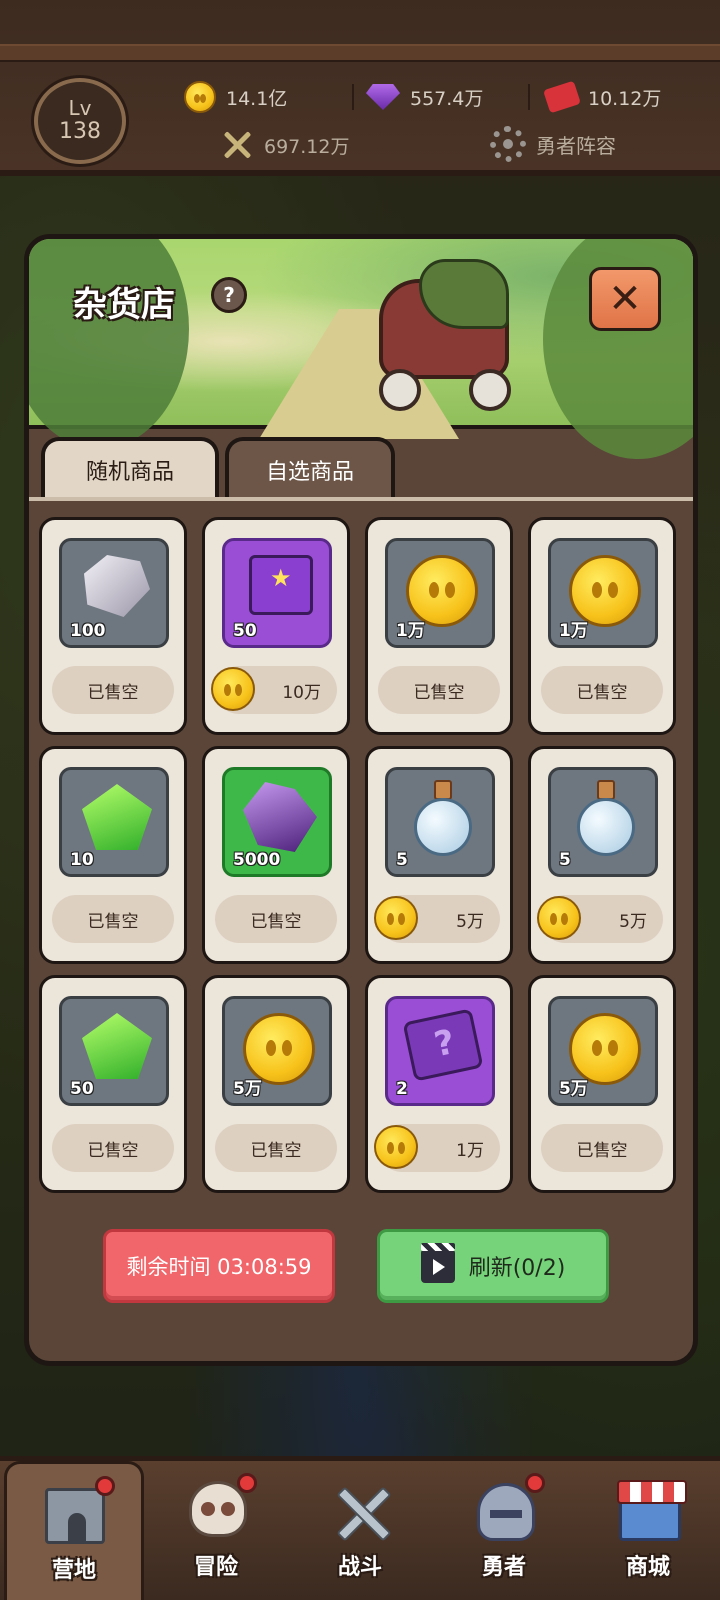 Image resolution: width=720 pixels, height=1600 pixels. I want to click on shop-item-card: 2 1万, so click(439, 1084).